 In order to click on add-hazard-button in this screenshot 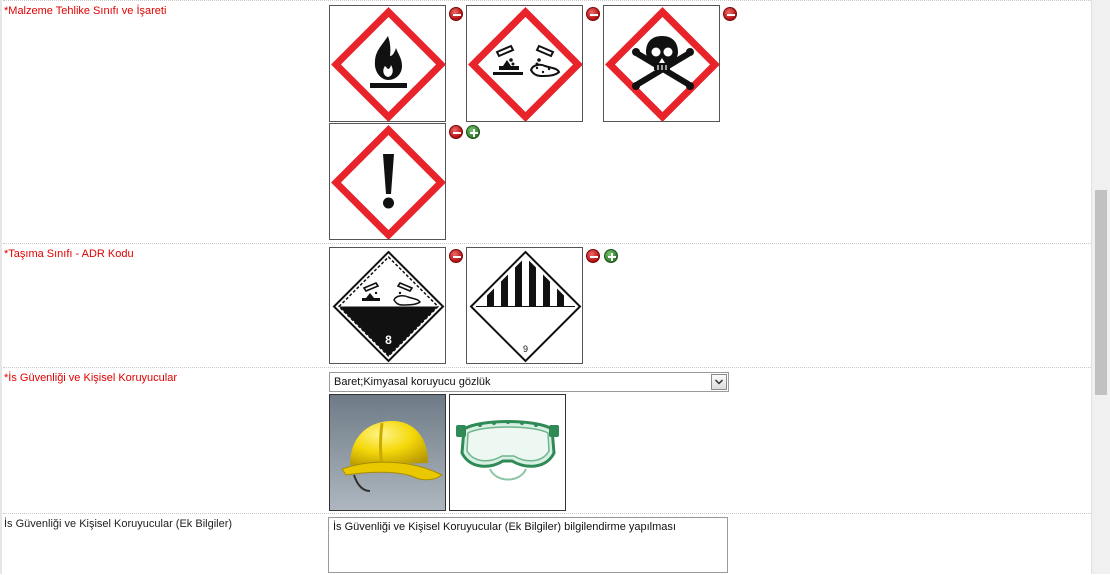, I will do `click(473, 132)`.